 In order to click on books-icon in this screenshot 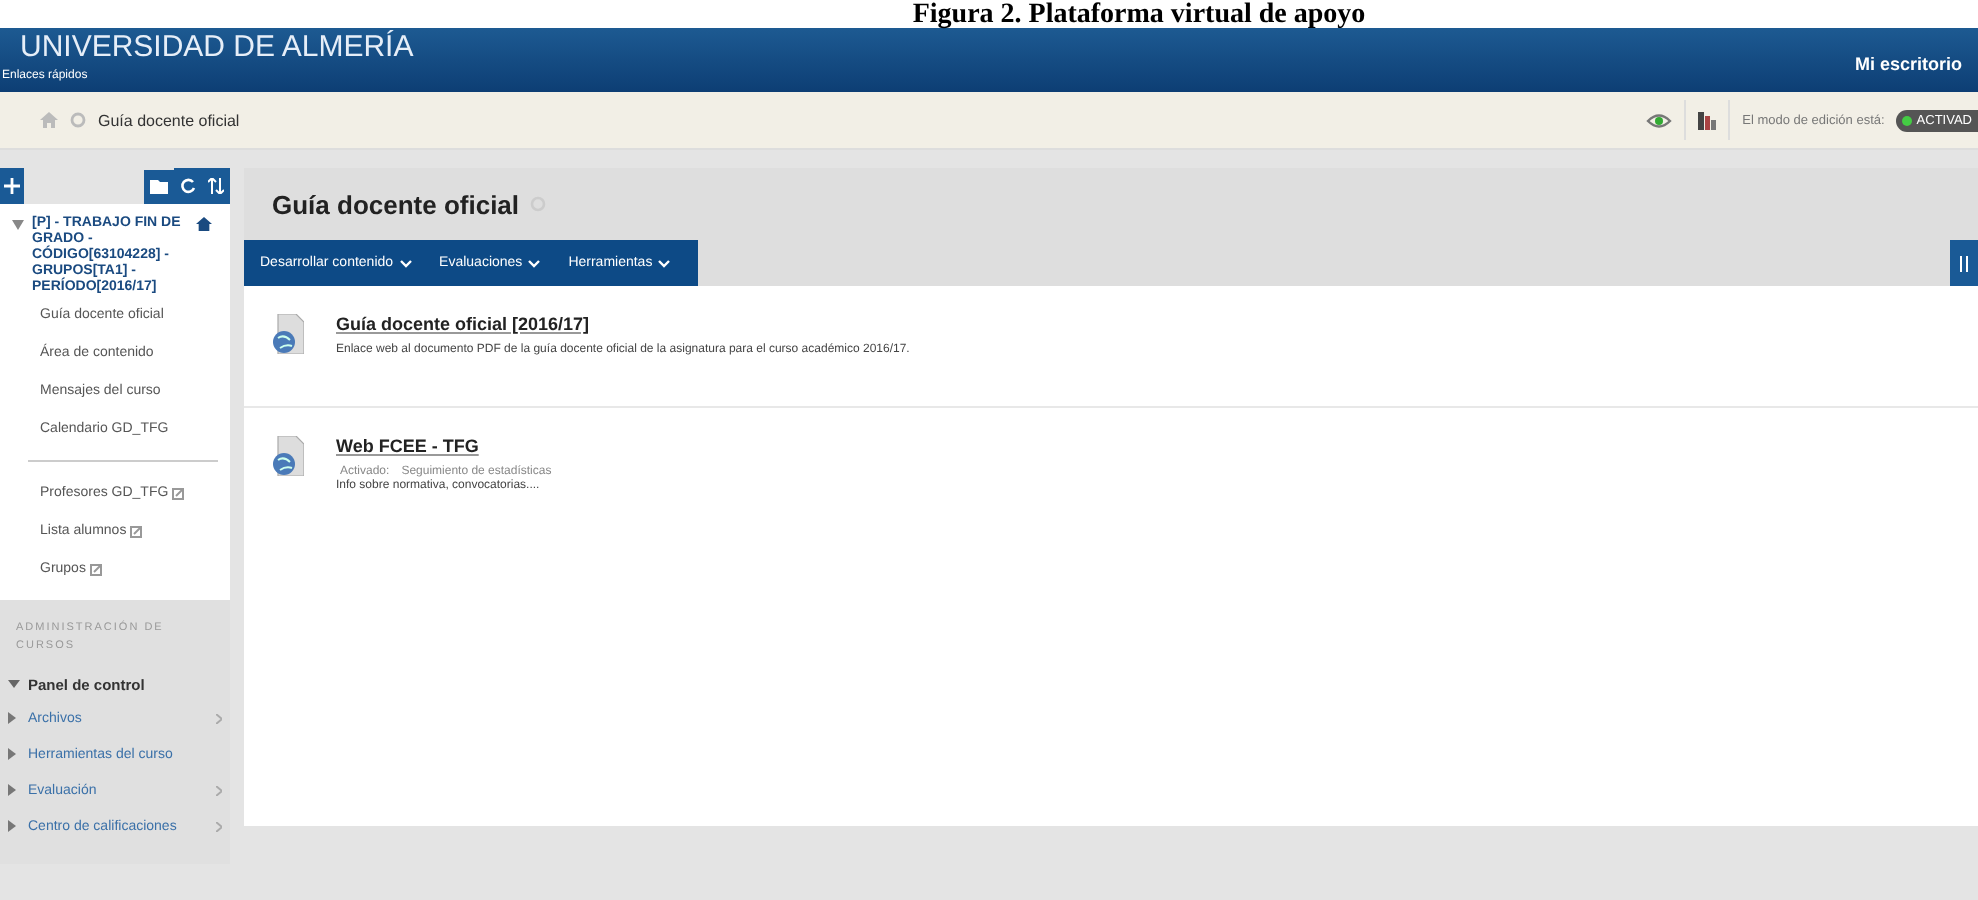, I will do `click(1707, 120)`.